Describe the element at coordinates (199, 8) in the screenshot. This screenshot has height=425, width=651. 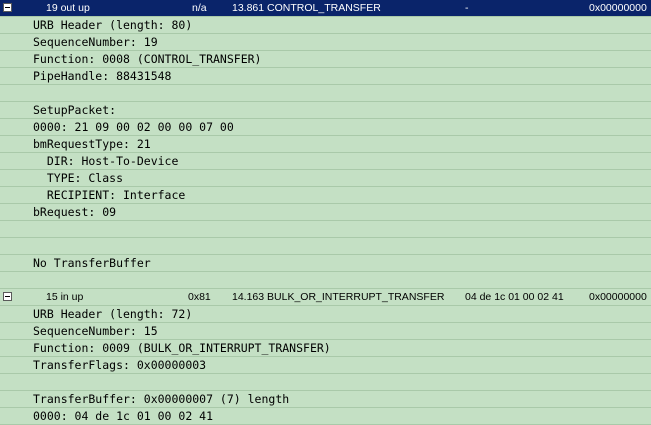
I see `endpoint-cell: n/a` at that location.